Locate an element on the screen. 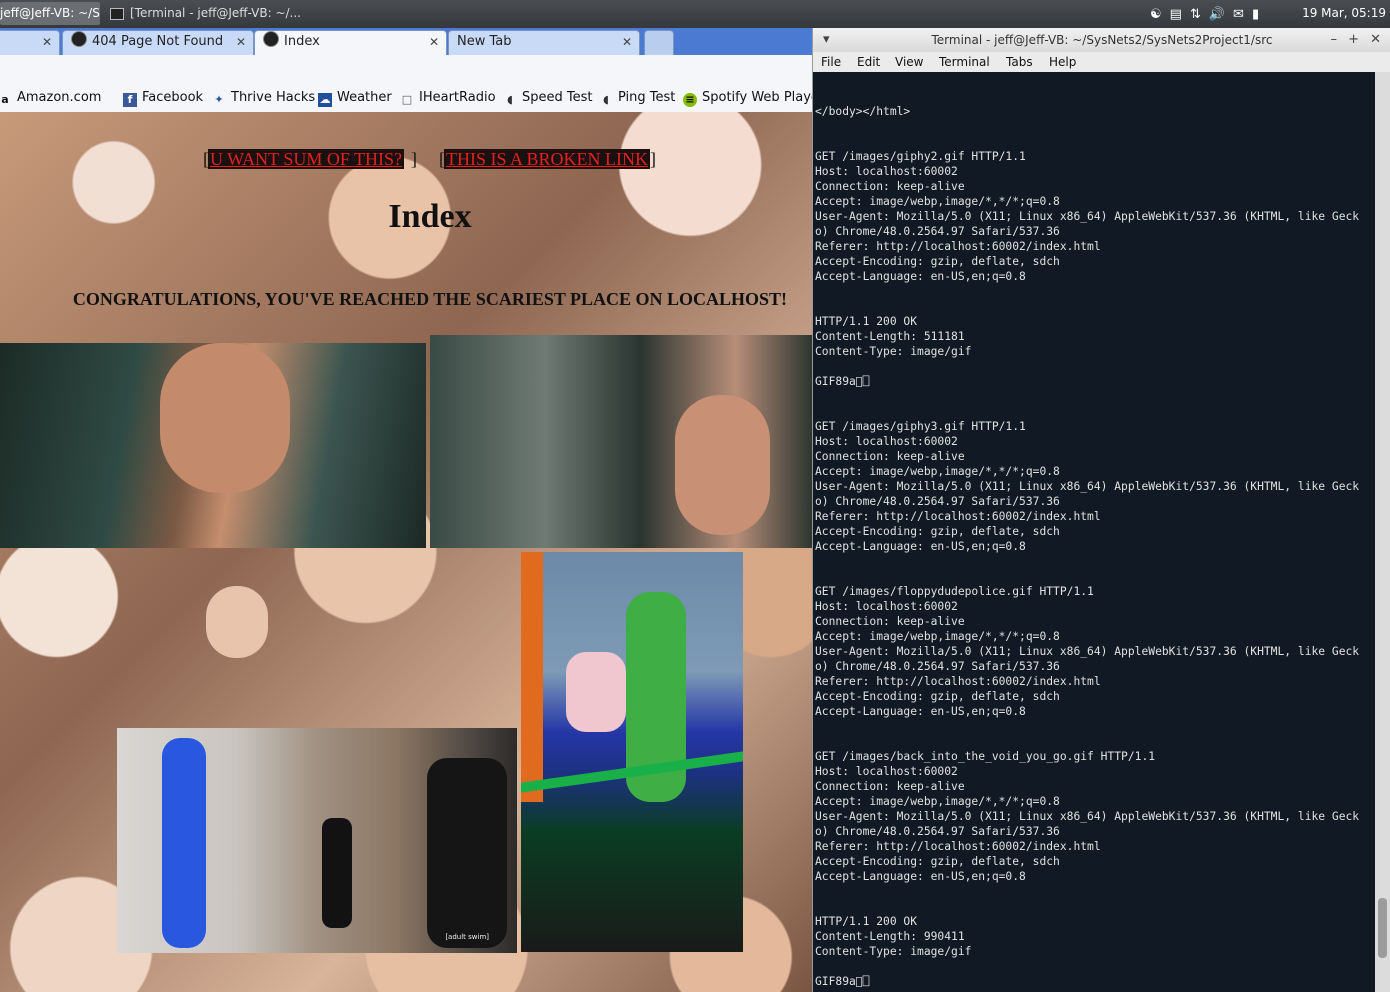  face-shape is located at coordinates (722, 465).